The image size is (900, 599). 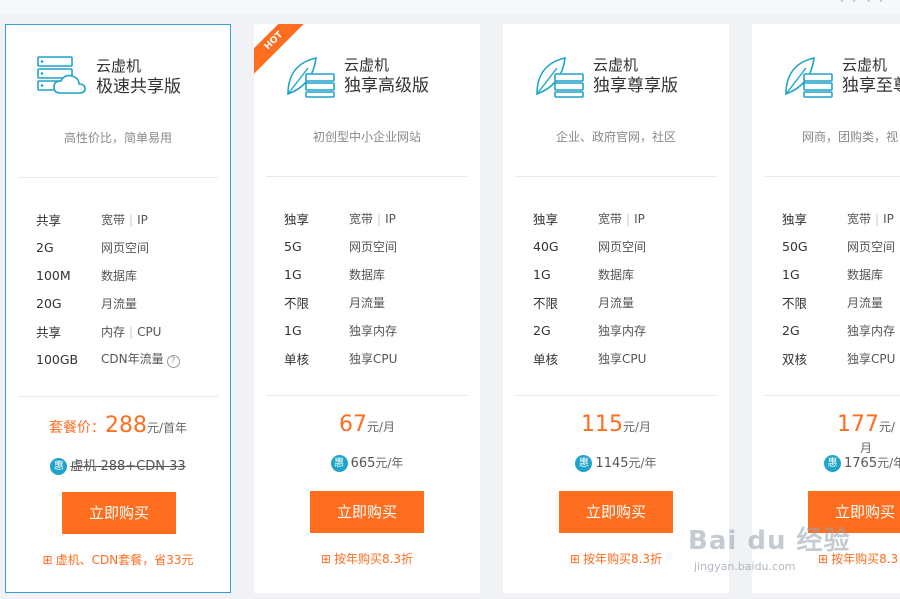 What do you see at coordinates (795, 359) in the screenshot?
I see `spec-value: 双核` at bounding box center [795, 359].